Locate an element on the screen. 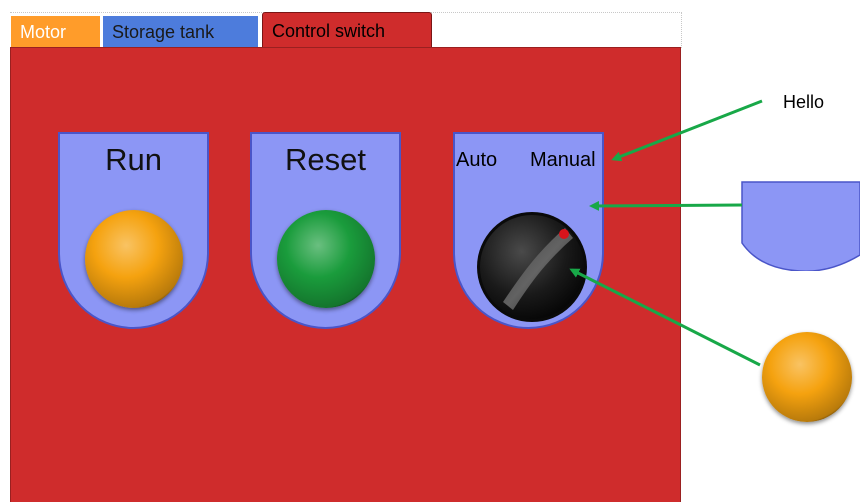  reset-control-plate: Reset is located at coordinates (325, 230).